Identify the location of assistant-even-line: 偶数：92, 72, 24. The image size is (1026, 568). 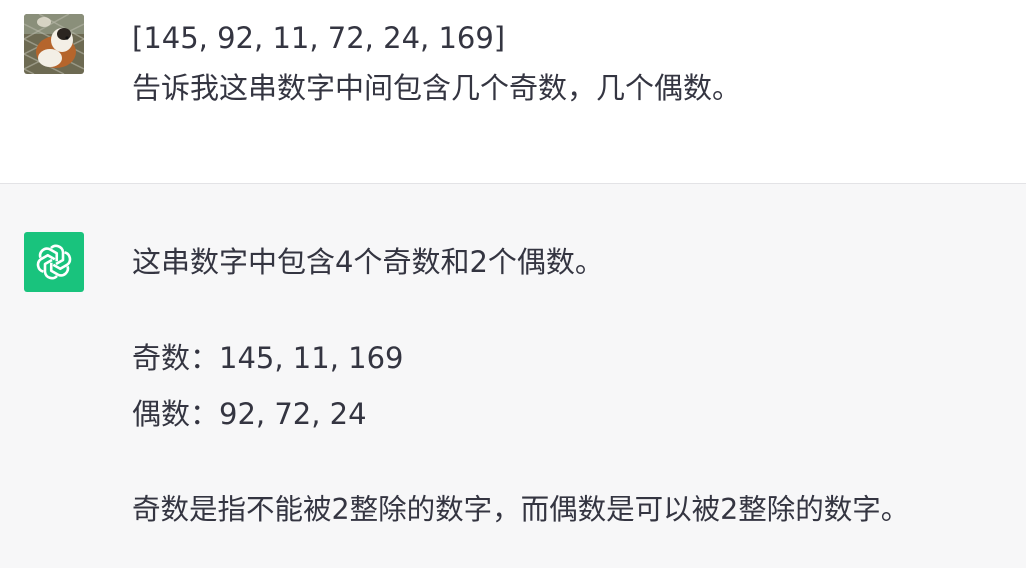
(249, 414).